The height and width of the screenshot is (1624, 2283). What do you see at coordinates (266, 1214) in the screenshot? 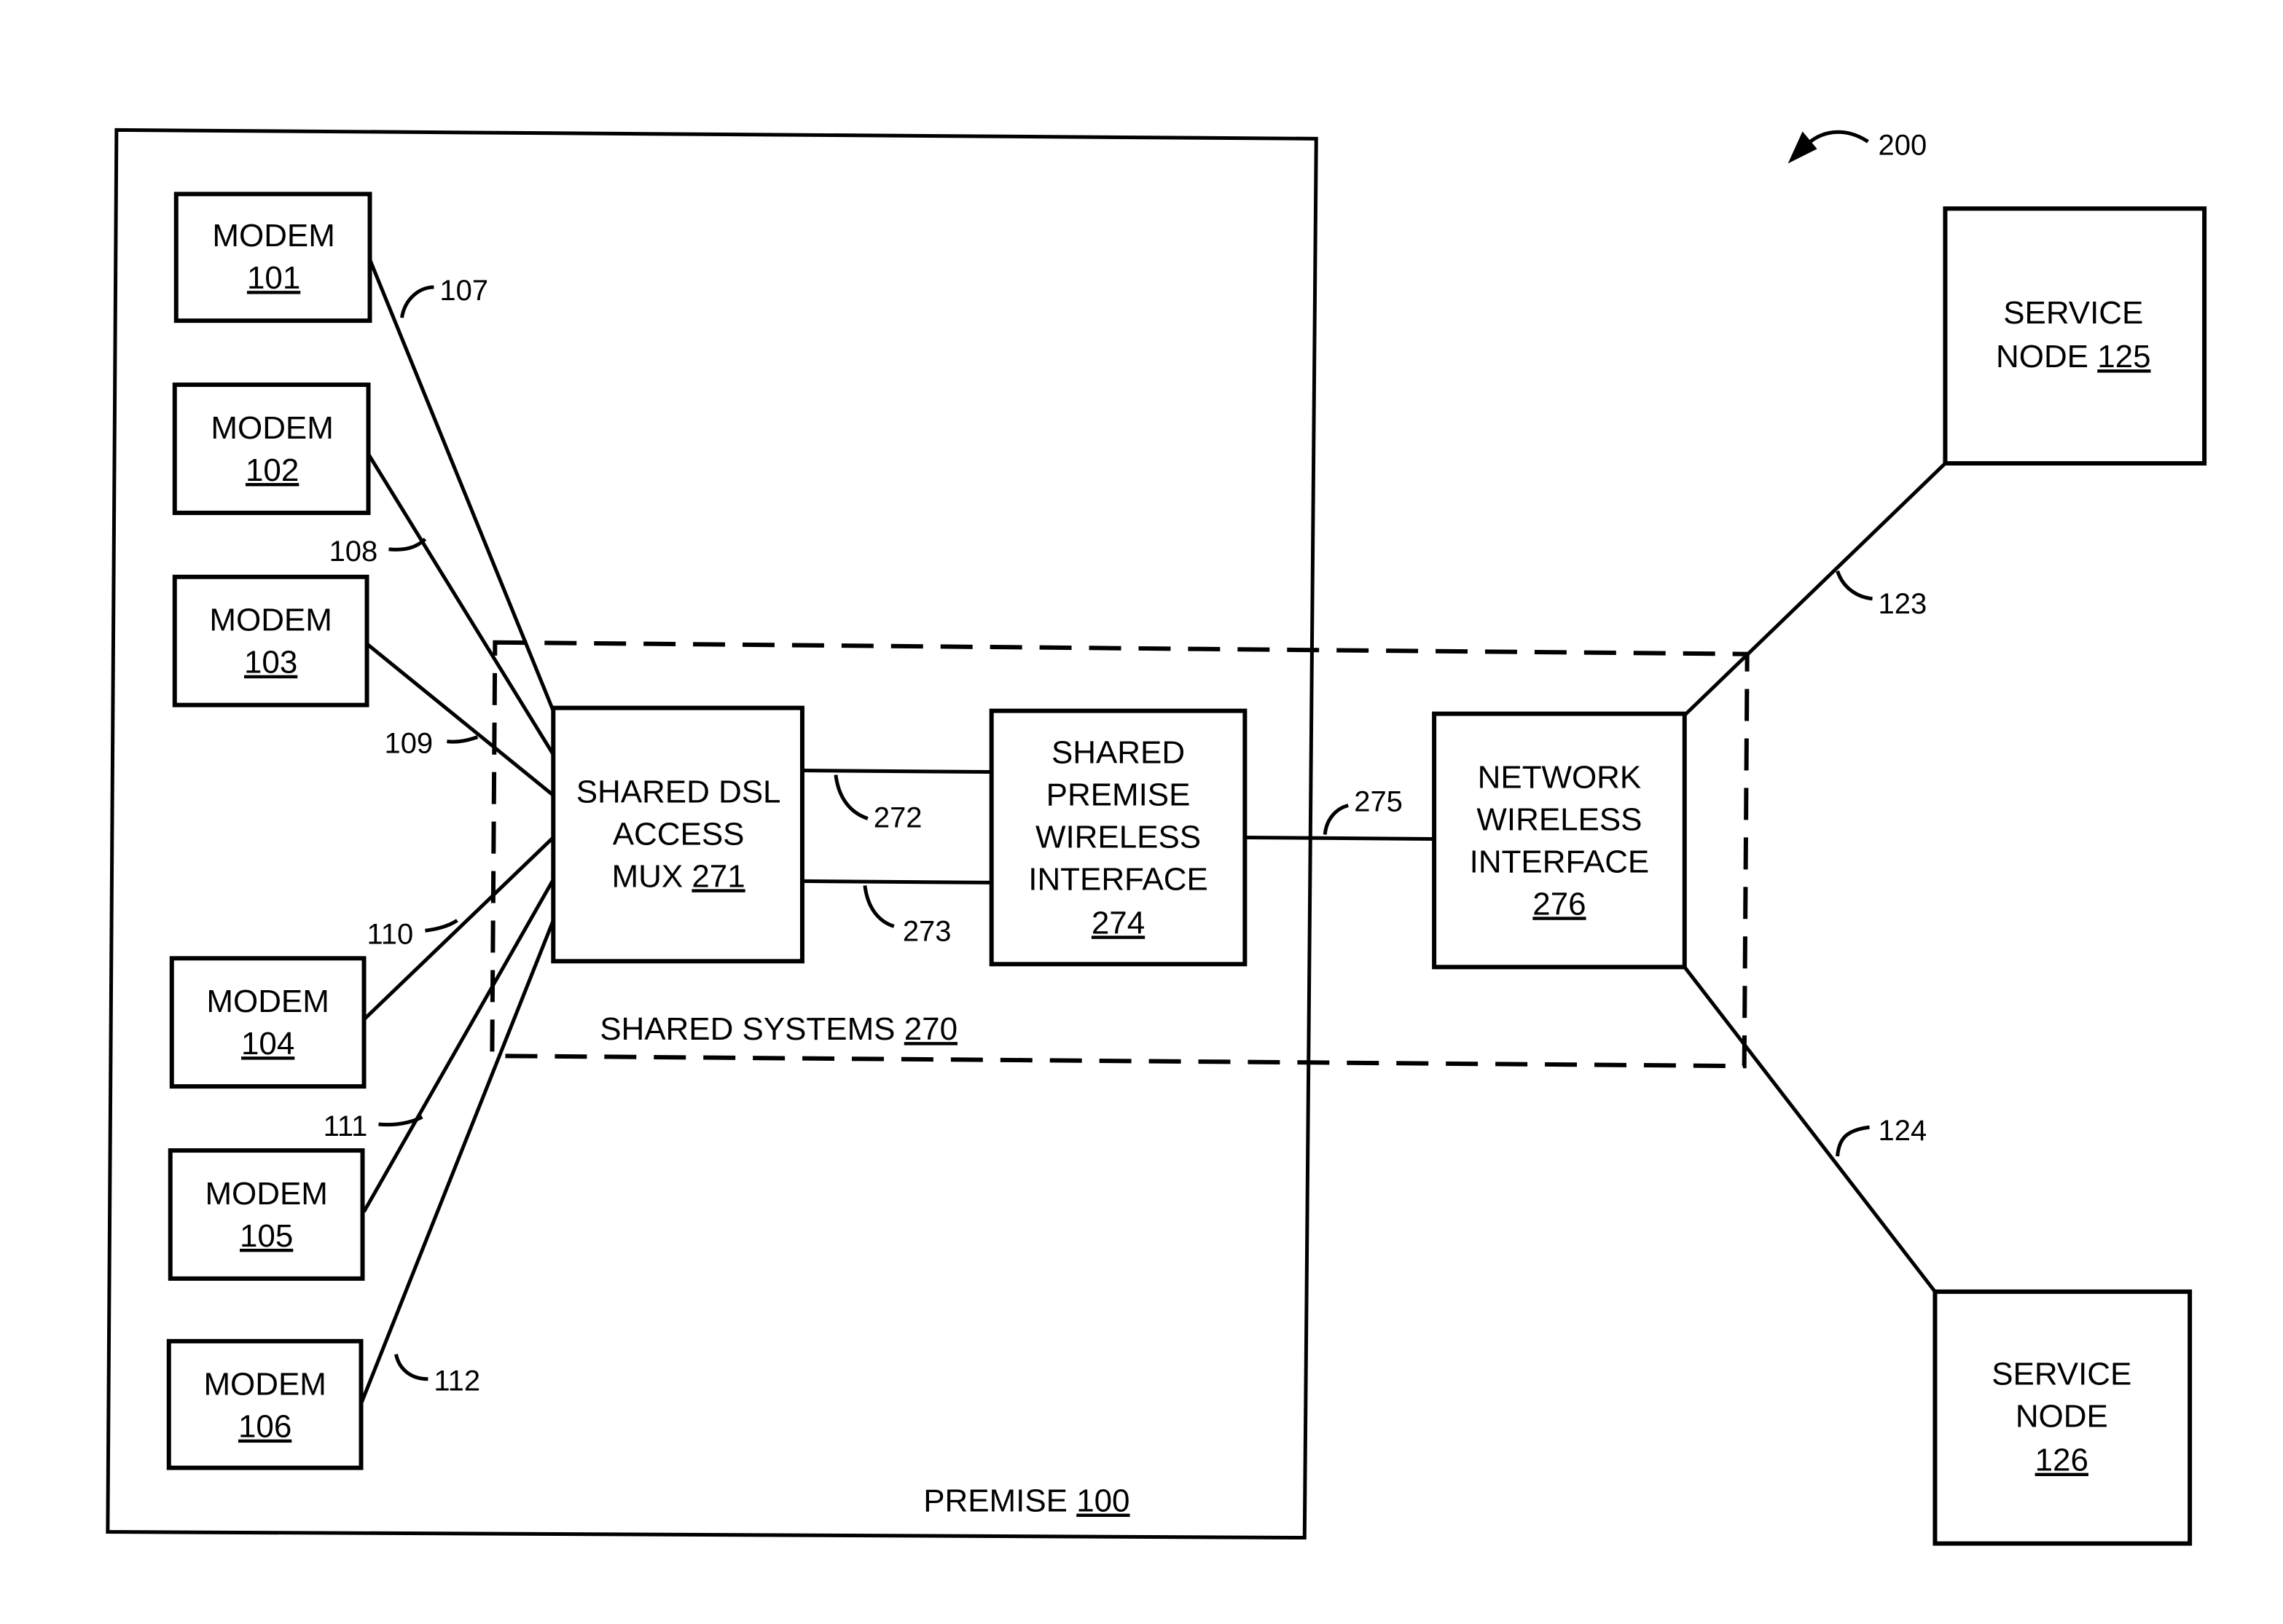
I see `modem-105: MODEM 105` at bounding box center [266, 1214].